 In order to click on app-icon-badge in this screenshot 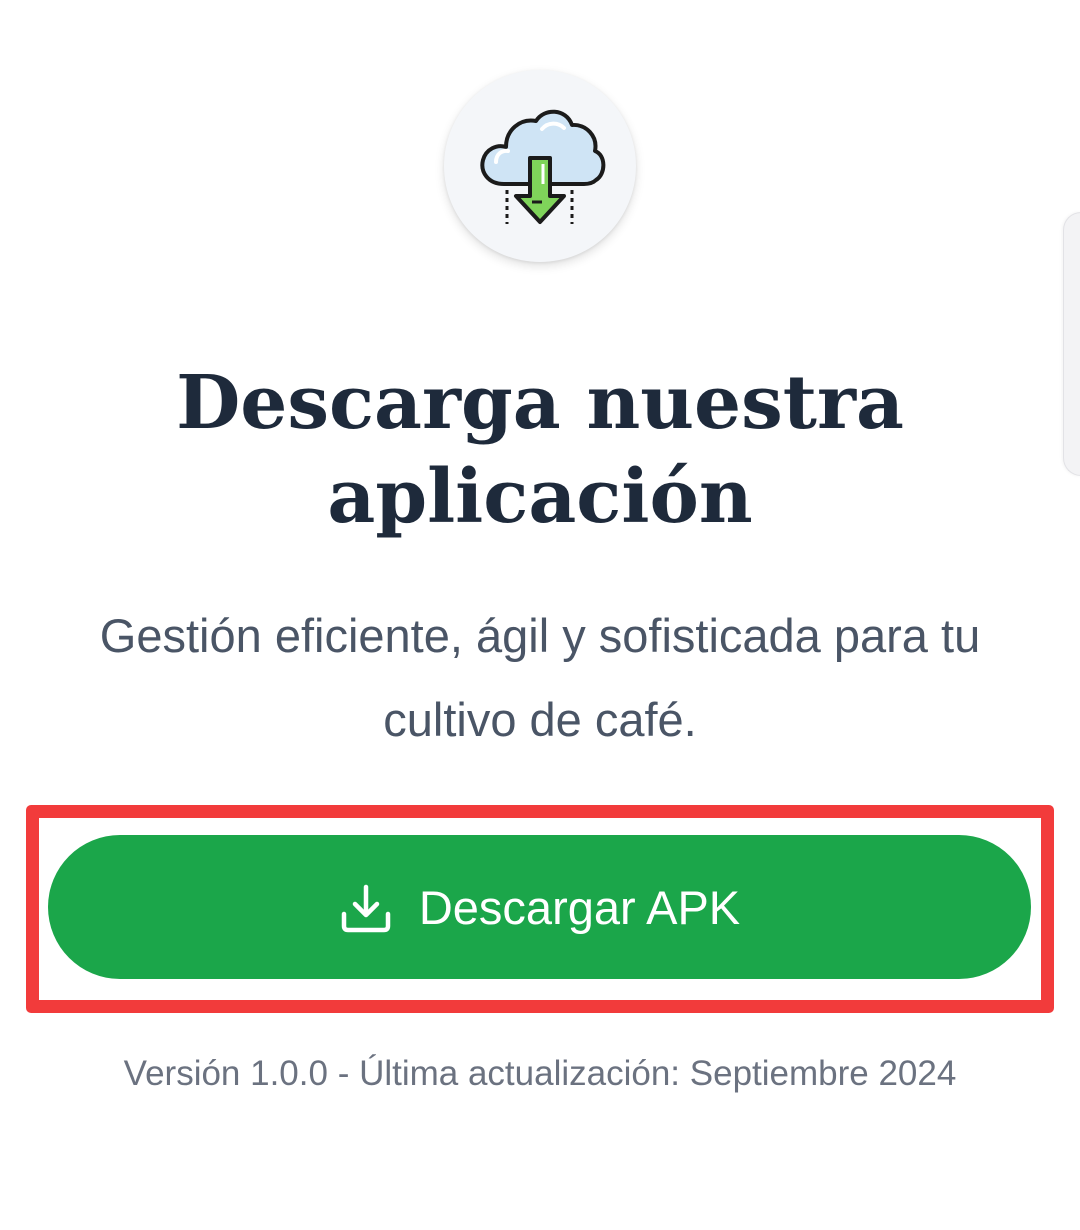, I will do `click(540, 166)`.